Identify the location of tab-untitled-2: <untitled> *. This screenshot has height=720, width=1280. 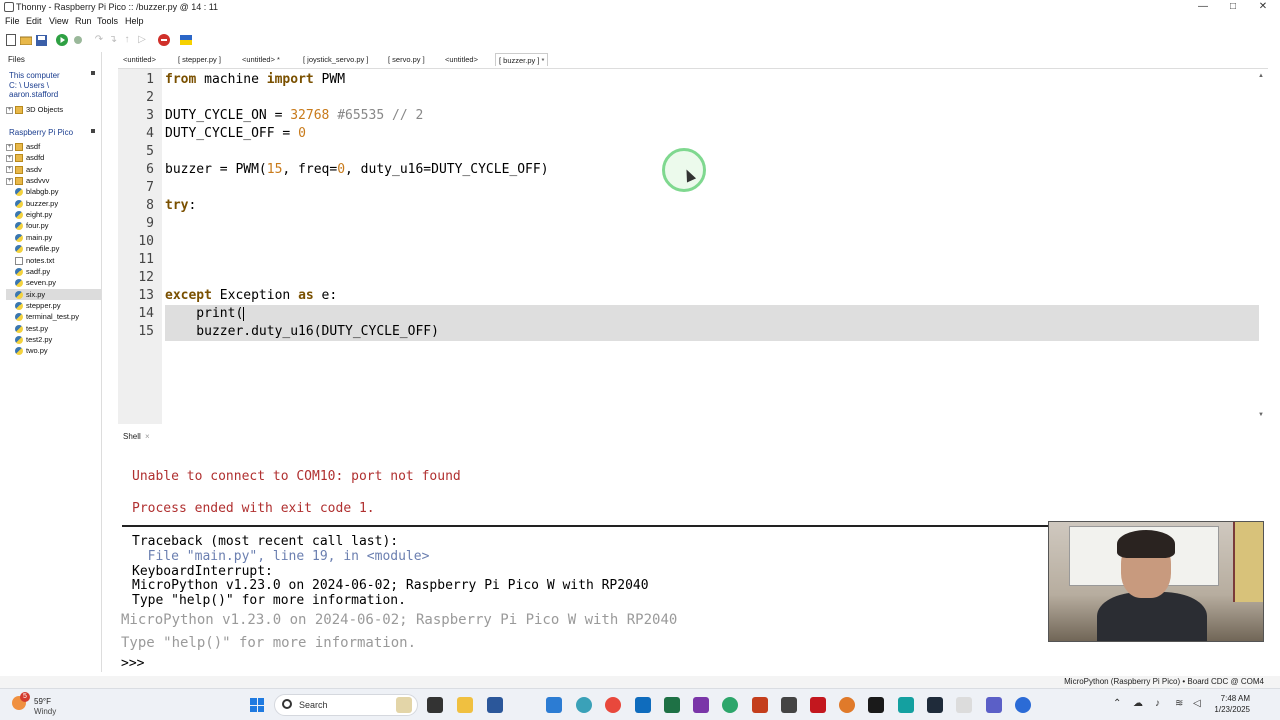
(261, 59).